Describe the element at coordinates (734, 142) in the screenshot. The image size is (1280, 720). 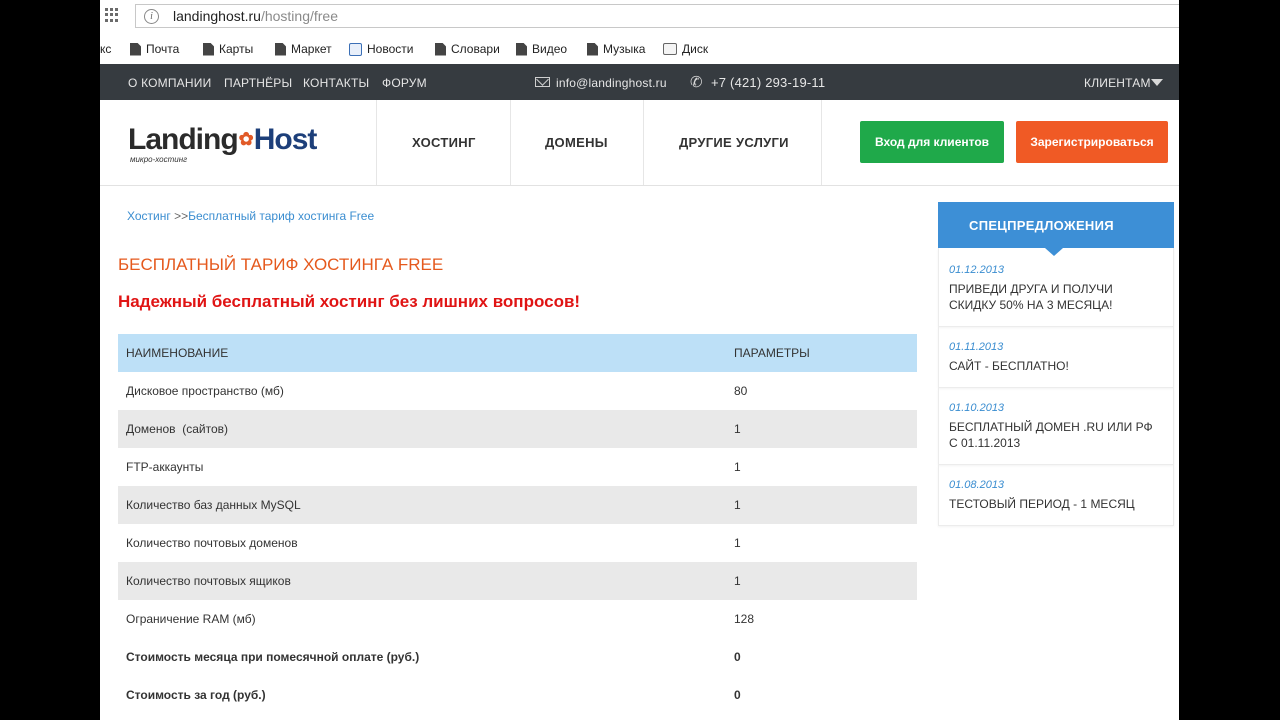
I see `nav-other-services: ДРУГИЕ УСЛУГИ` at that location.